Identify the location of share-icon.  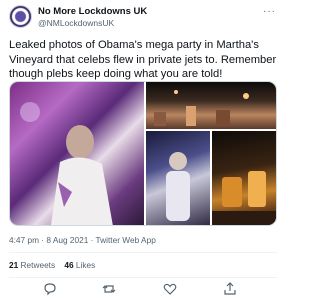
(230, 289).